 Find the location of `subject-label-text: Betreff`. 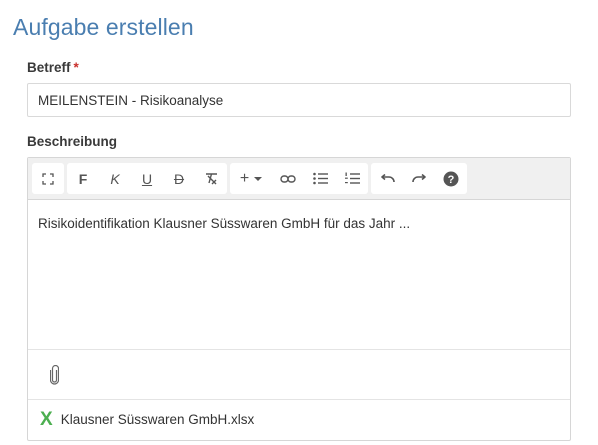

subject-label-text: Betreff is located at coordinates (49, 67).